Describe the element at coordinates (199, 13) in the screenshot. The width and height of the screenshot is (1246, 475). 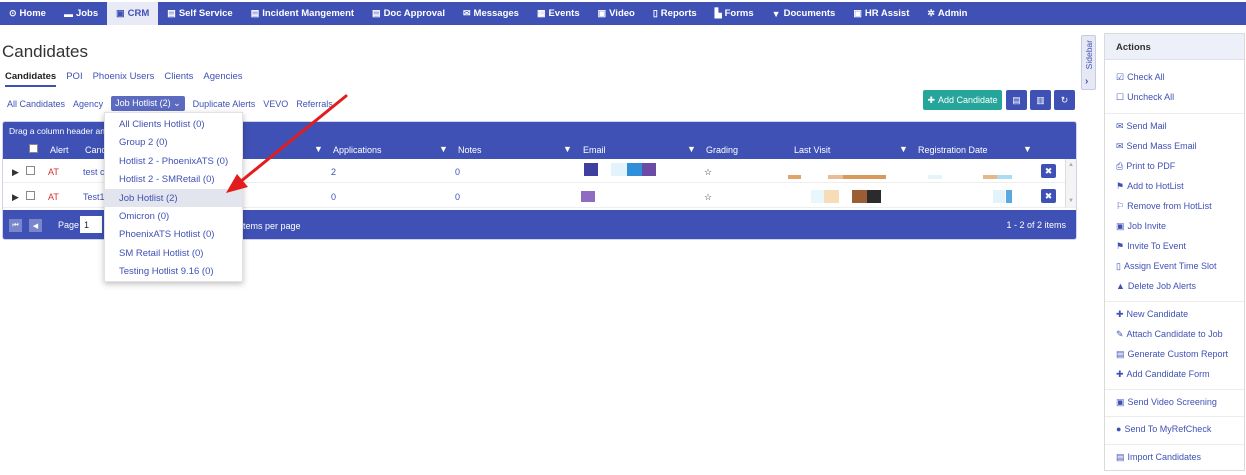
I see `nav-self-service: ▤ Self Service` at that location.